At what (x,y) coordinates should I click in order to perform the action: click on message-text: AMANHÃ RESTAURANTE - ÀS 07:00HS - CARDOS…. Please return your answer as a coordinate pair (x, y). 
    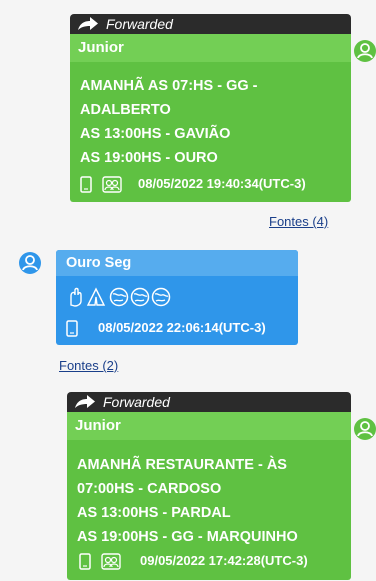
    Looking at the image, I should click on (210, 501).